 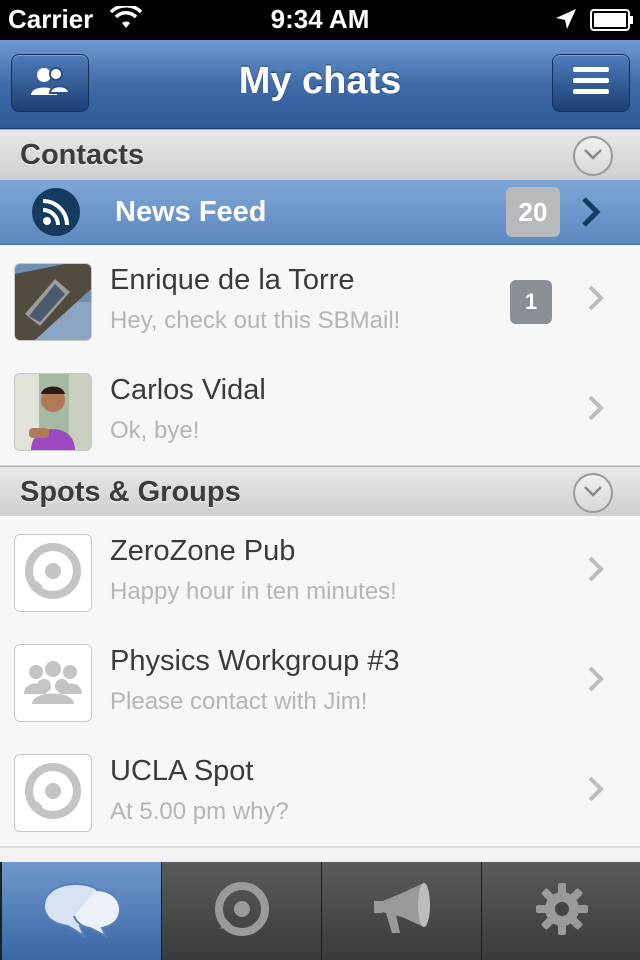 What do you see at coordinates (320, 572) in the screenshot?
I see `chat-row-zerozone: ZeroZone Pub Happy hour in ten minutes!` at bounding box center [320, 572].